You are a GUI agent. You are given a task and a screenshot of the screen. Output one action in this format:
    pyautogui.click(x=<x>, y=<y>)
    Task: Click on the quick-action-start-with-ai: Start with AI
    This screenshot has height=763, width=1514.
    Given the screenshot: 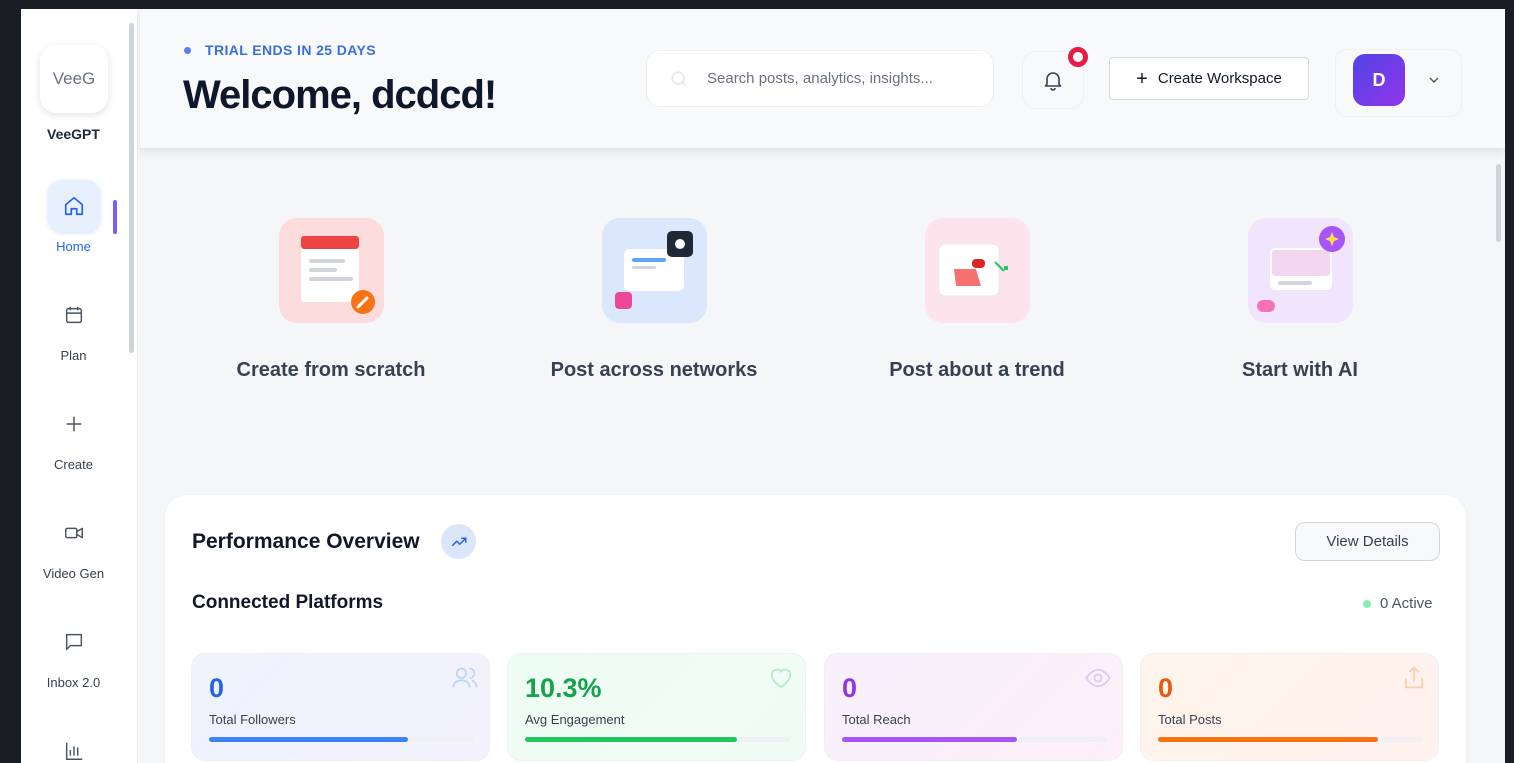 What is the action you would take?
    pyautogui.click(x=1300, y=300)
    